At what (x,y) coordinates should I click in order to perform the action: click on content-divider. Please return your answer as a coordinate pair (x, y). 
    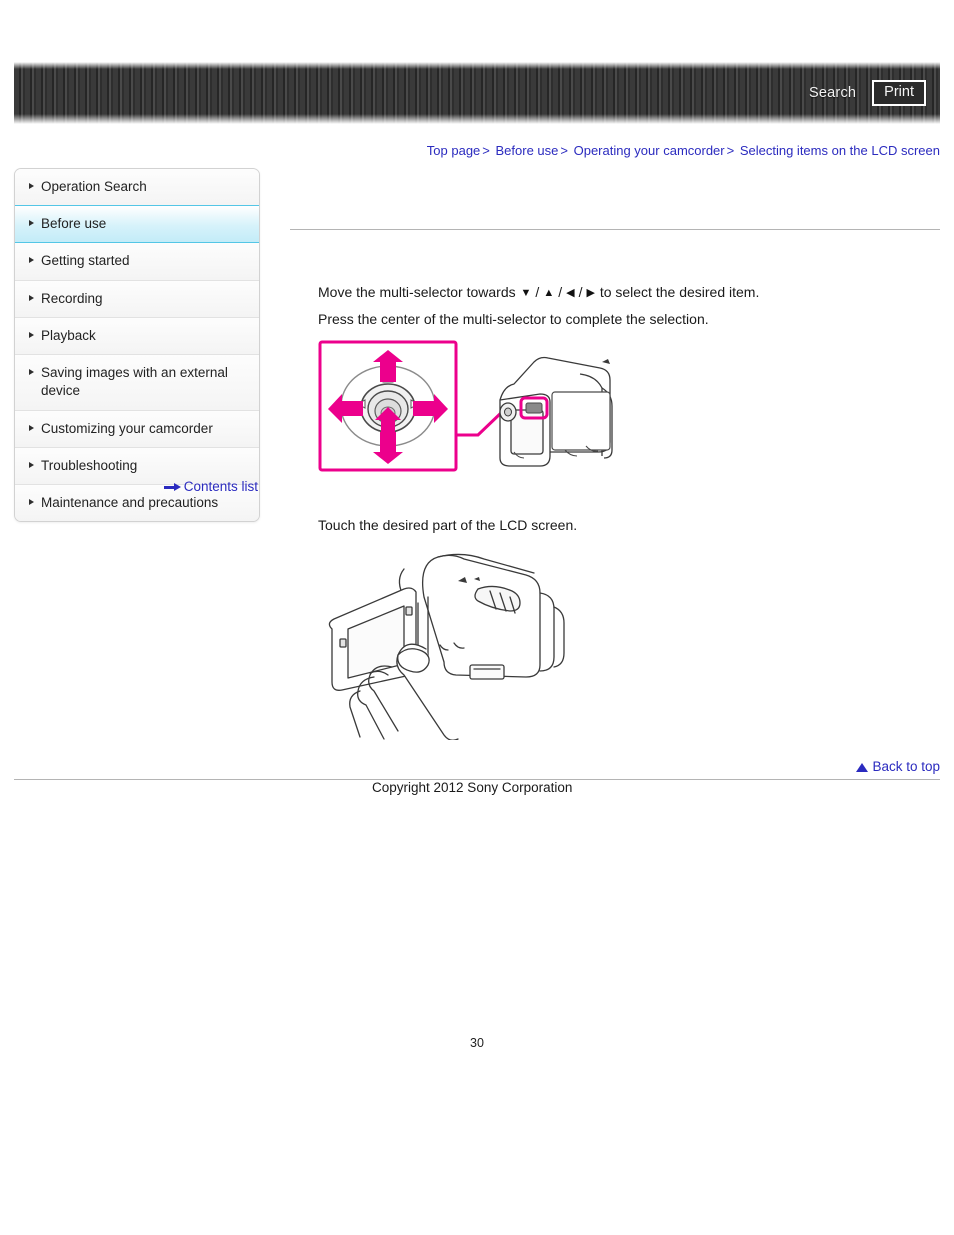
    Looking at the image, I should click on (615, 229).